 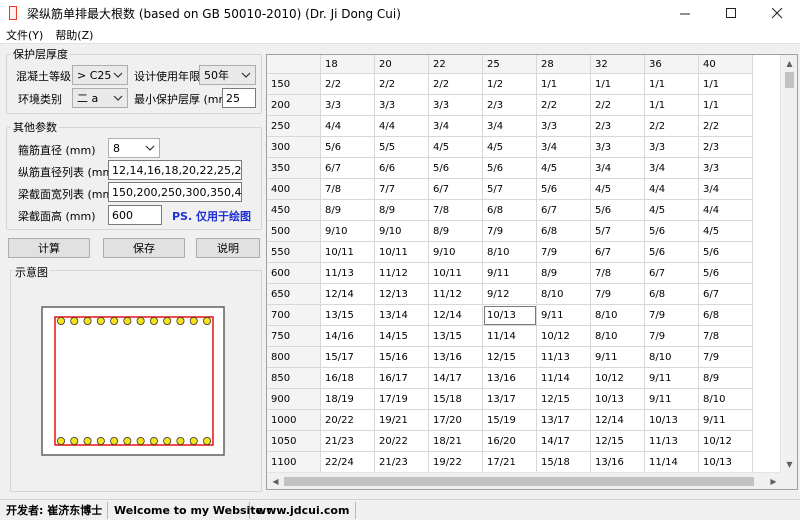 What do you see at coordinates (402, 168) in the screenshot?
I see `grid-cell: 6/6` at bounding box center [402, 168].